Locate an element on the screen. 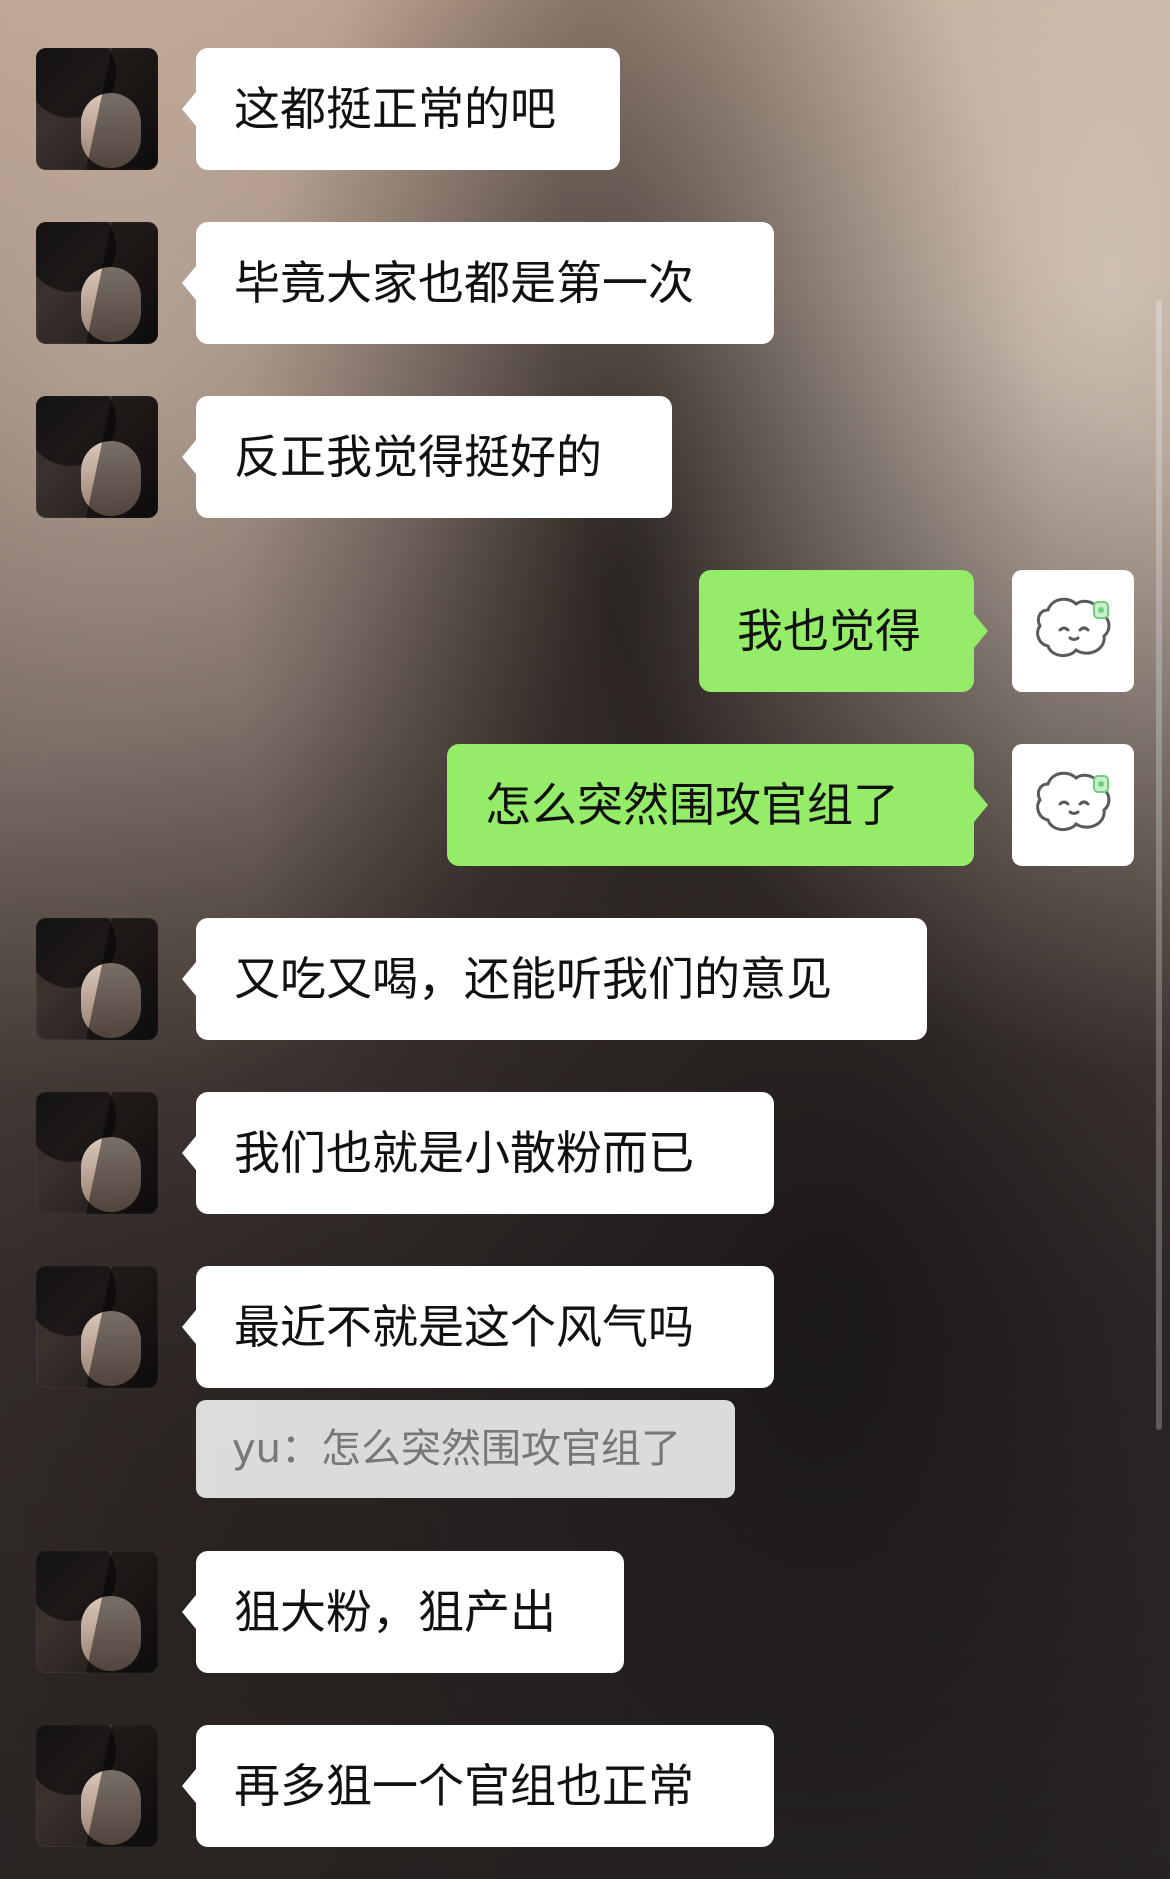 This screenshot has width=1170, height=1879. message-text: 又吃又喝，还能听我们的意见 is located at coordinates (533, 979).